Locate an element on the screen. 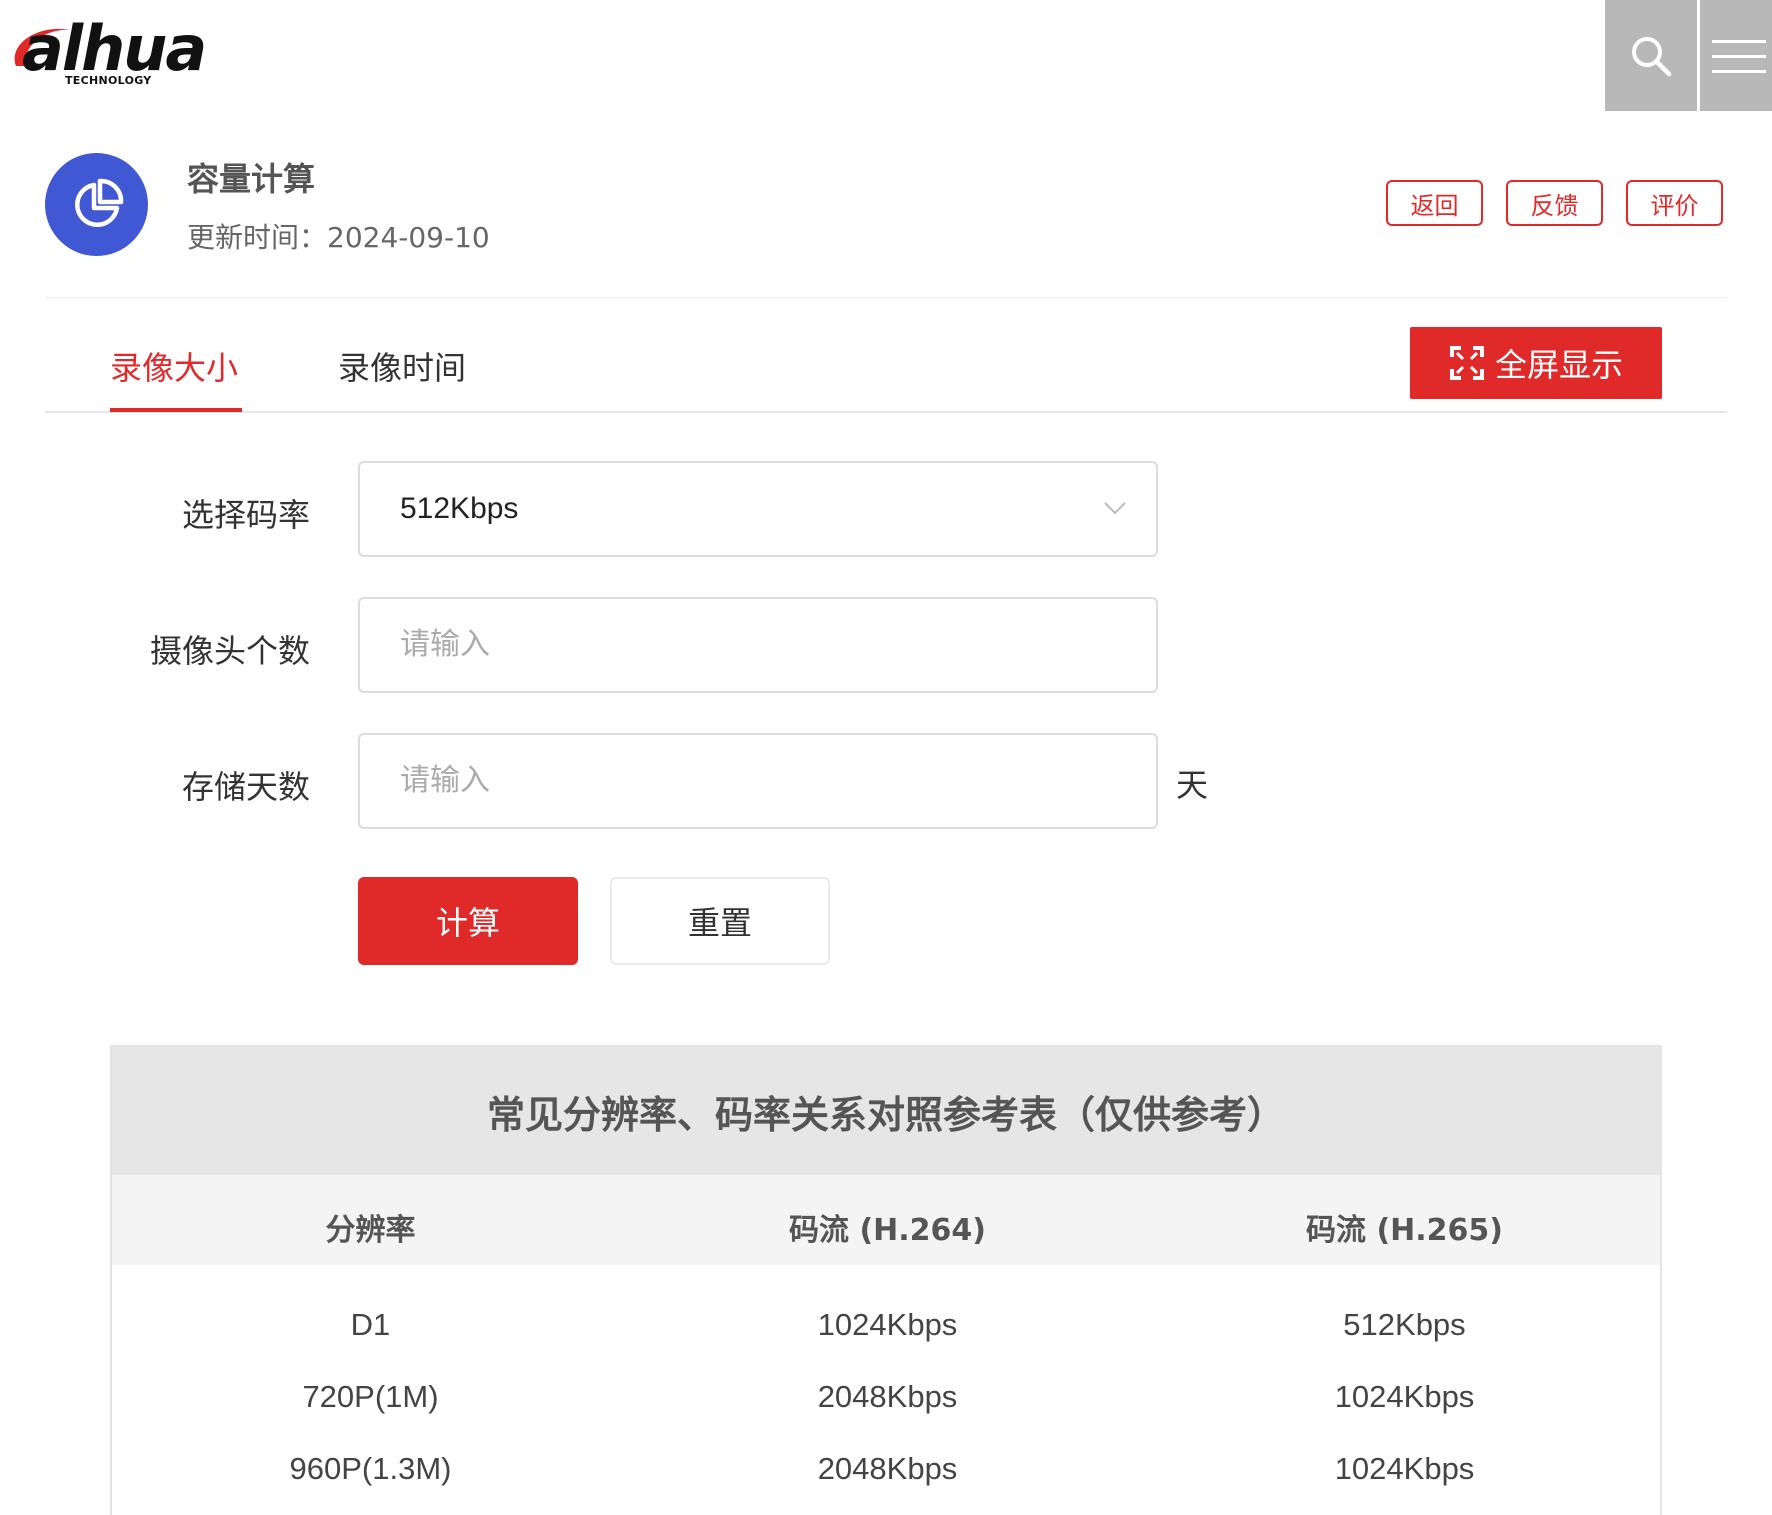 This screenshot has width=1772, height=1515. search-icon is located at coordinates (1652, 56).